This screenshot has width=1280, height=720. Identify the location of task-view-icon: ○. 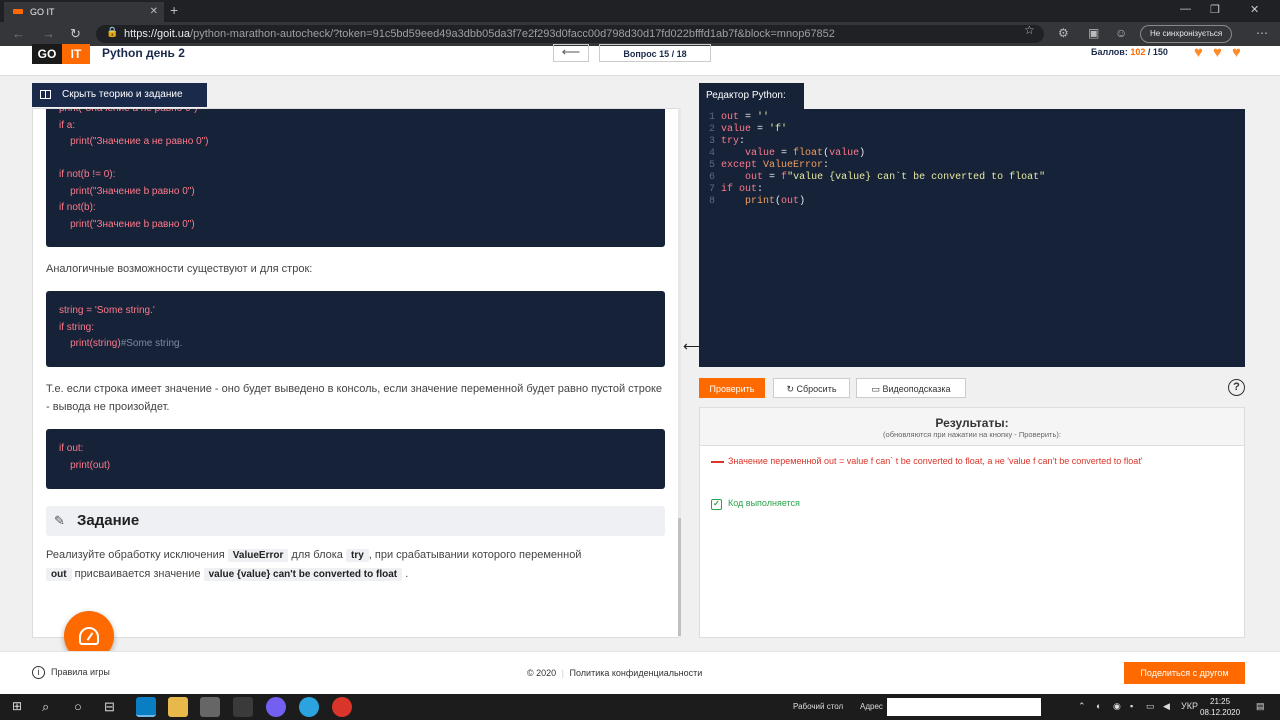
(78, 706).